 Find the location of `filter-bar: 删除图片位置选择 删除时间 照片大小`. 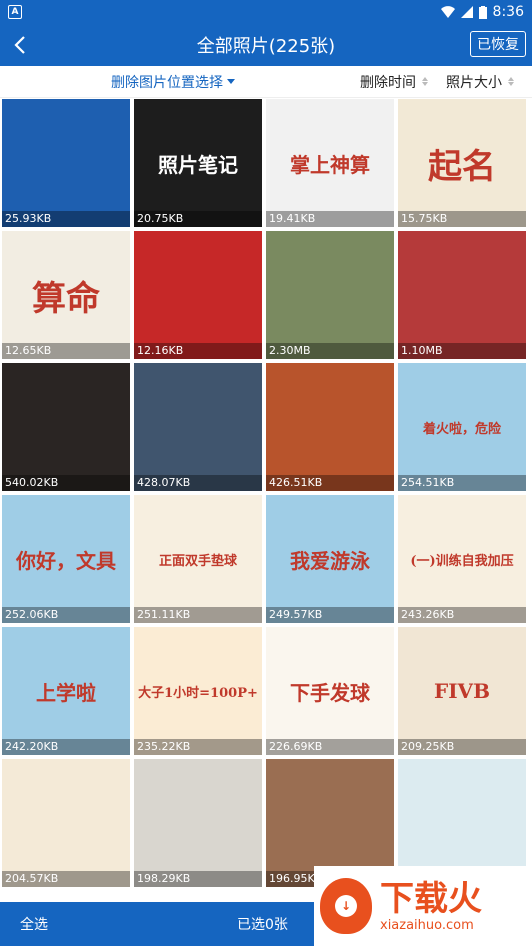

filter-bar: 删除图片位置选择 删除时间 照片大小 is located at coordinates (266, 82).